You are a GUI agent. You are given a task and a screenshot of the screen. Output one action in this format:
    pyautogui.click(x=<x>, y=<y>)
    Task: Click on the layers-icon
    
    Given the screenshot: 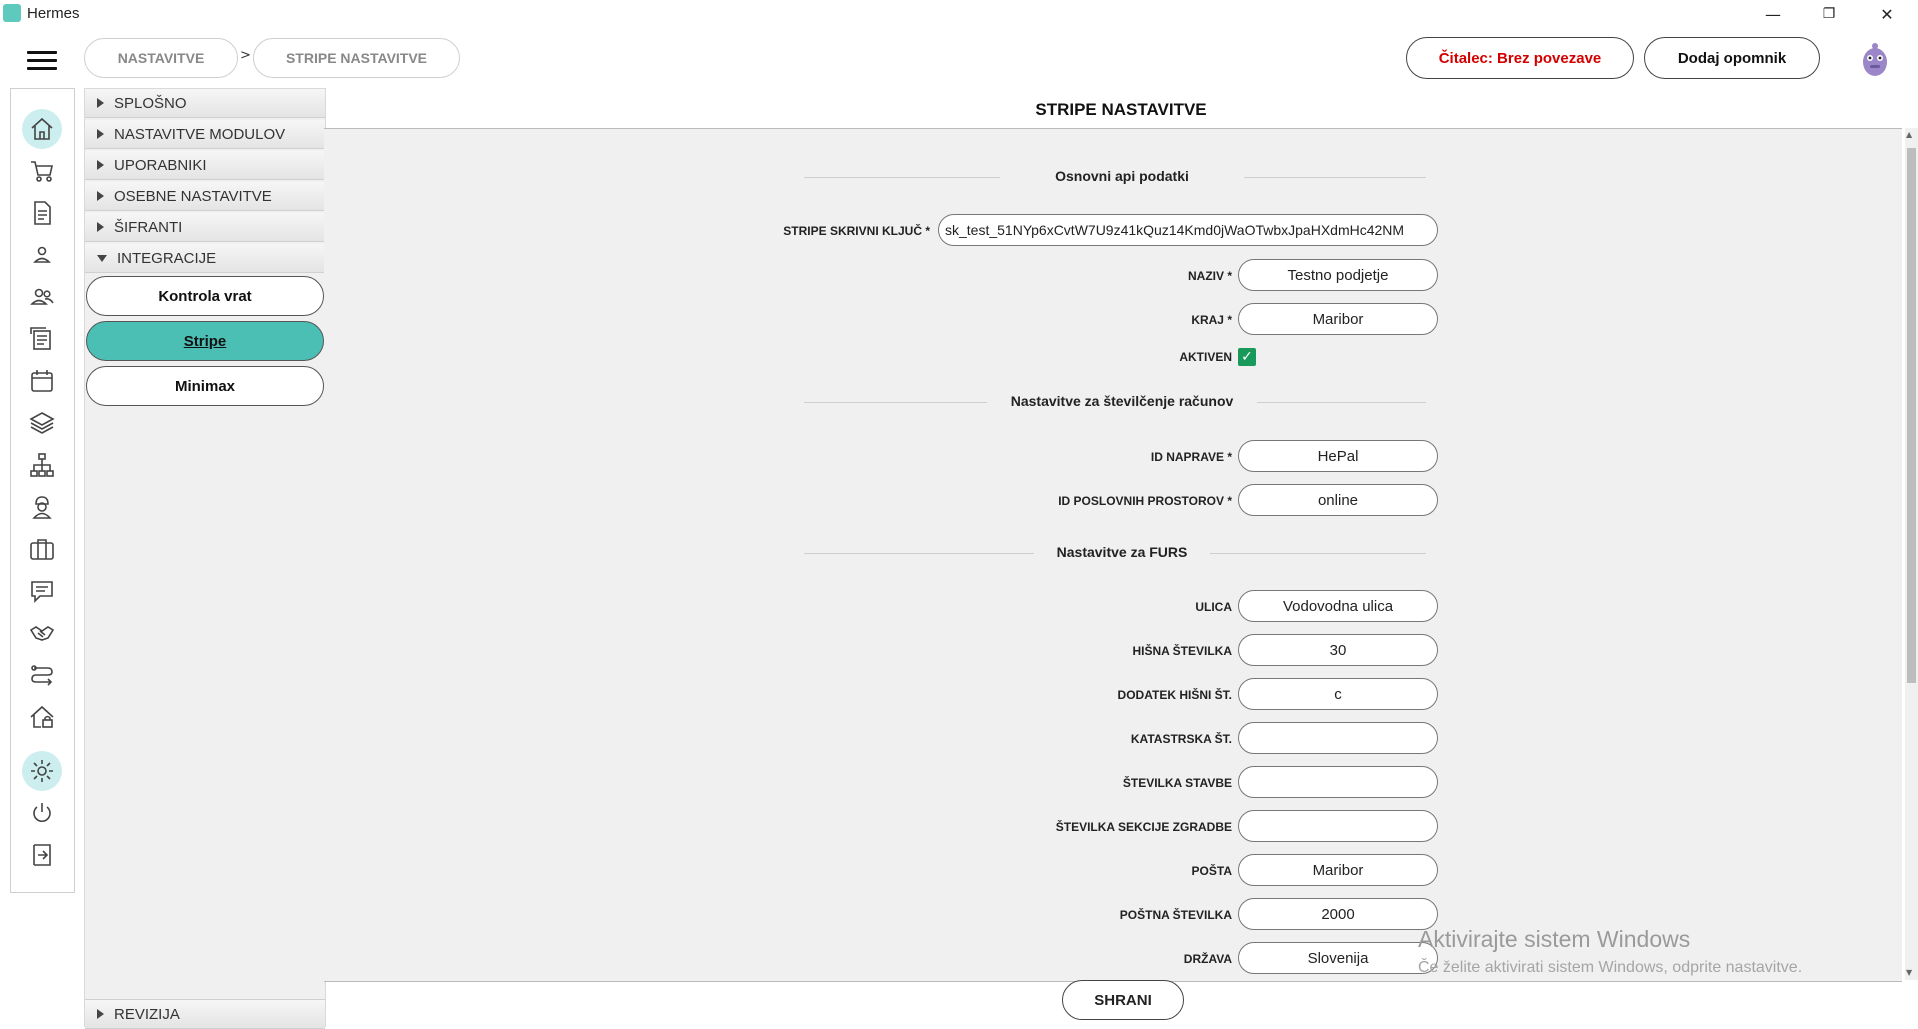 What is the action you would take?
    pyautogui.click(x=42, y=423)
    